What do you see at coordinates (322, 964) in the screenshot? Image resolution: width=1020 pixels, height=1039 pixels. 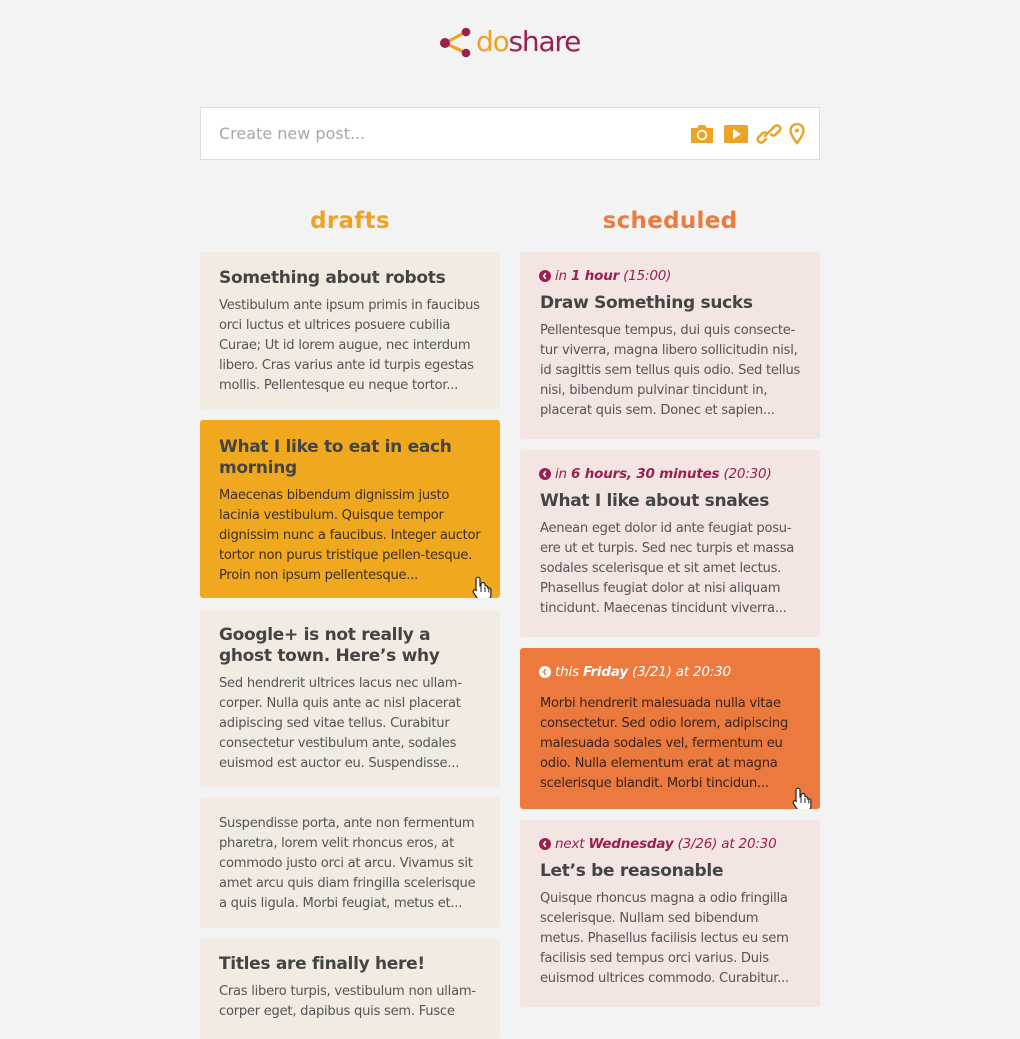 I see `draft-title: Titles are finally here!` at bounding box center [322, 964].